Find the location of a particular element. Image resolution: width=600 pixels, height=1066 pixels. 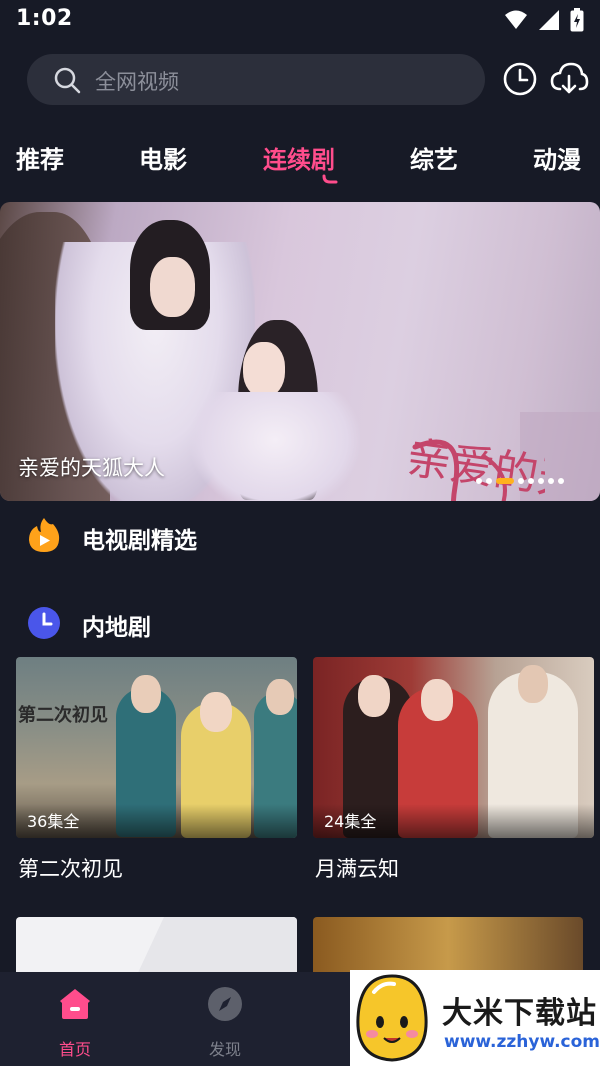

banner-calligraphy-logo: 亲爱的天狐大人 is located at coordinates (474, 466).